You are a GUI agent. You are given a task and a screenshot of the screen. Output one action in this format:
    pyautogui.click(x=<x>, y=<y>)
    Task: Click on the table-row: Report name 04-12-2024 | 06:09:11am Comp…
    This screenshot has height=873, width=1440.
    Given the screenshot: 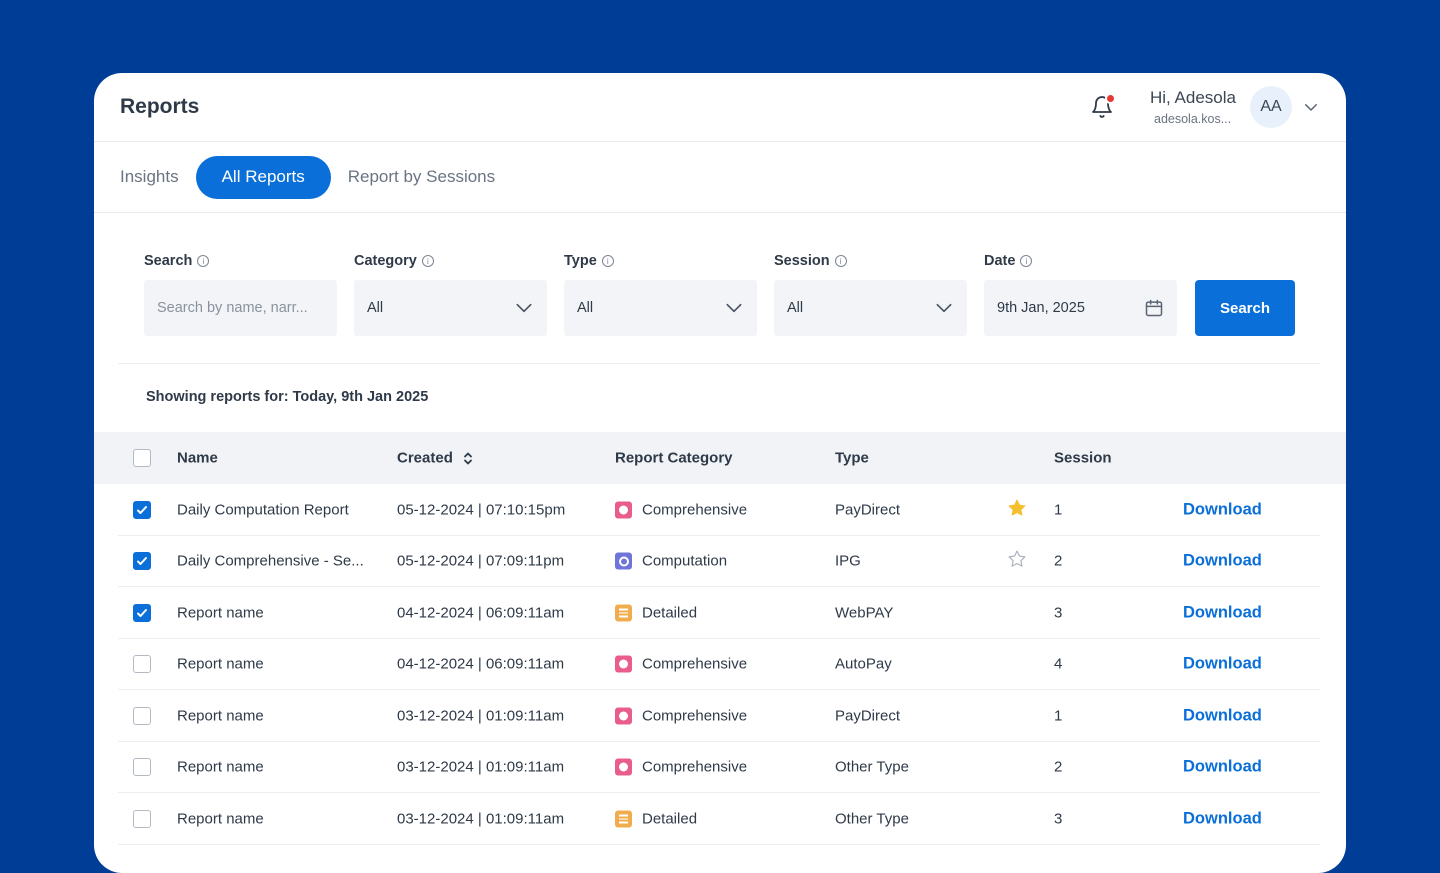 What is the action you would take?
    pyautogui.click(x=720, y=665)
    